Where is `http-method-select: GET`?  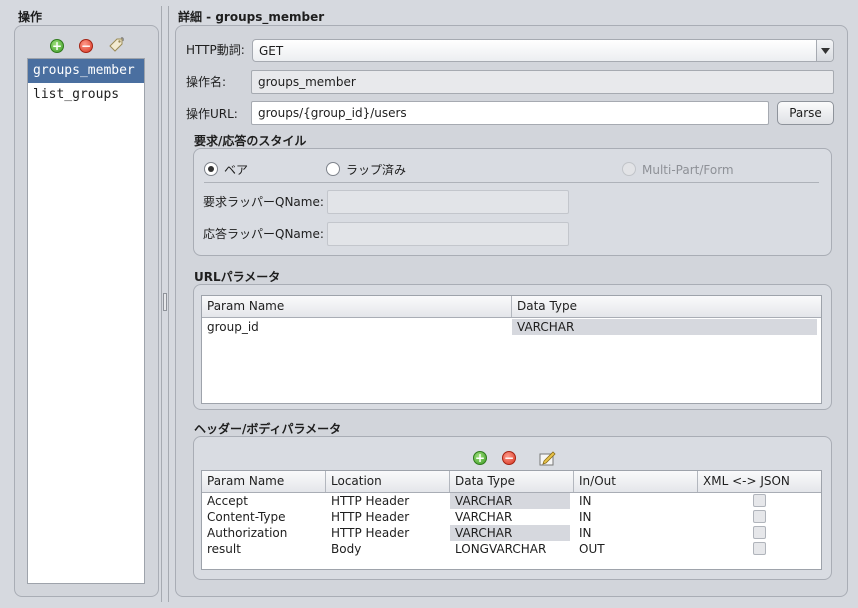
http-method-select: GET is located at coordinates (543, 50).